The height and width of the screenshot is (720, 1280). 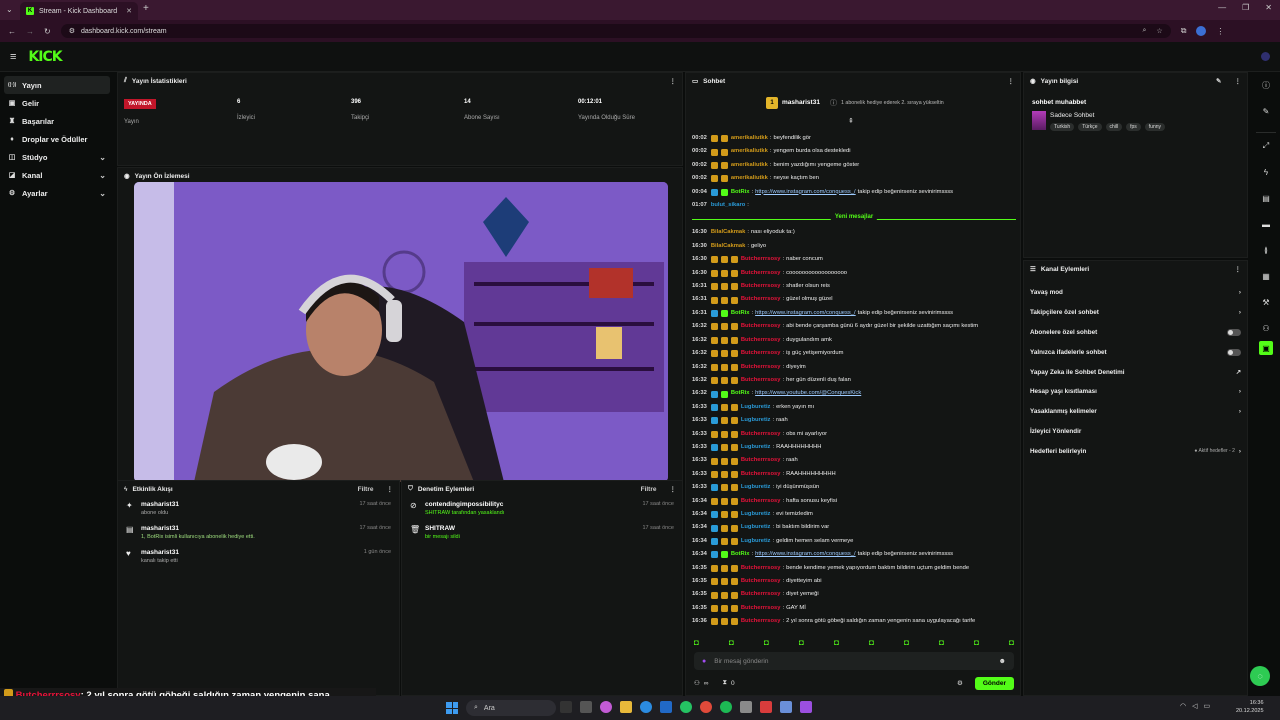 I want to click on sidebar-item-2: ♜ Başarılar, so click(x=57, y=121).